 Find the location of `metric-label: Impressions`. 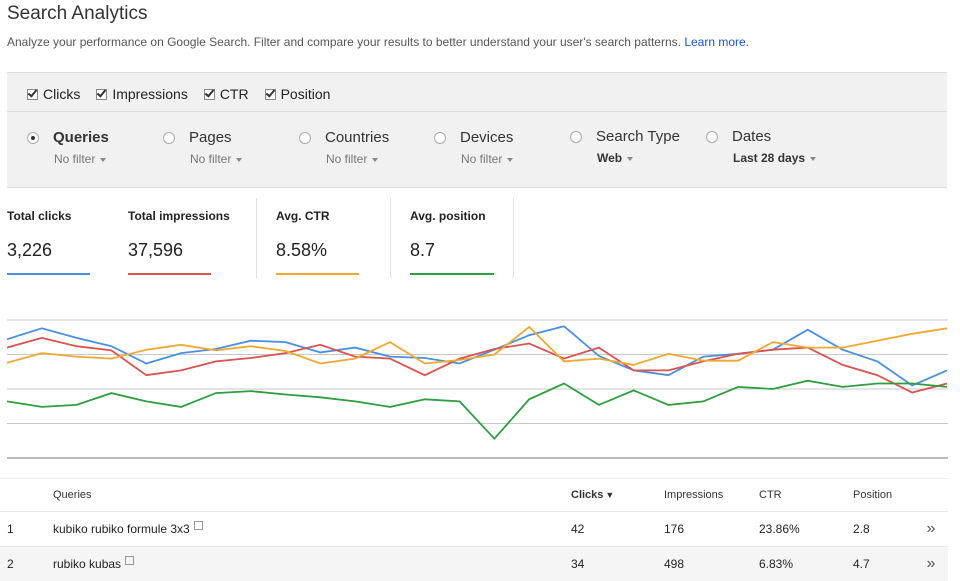

metric-label: Impressions is located at coordinates (150, 94).